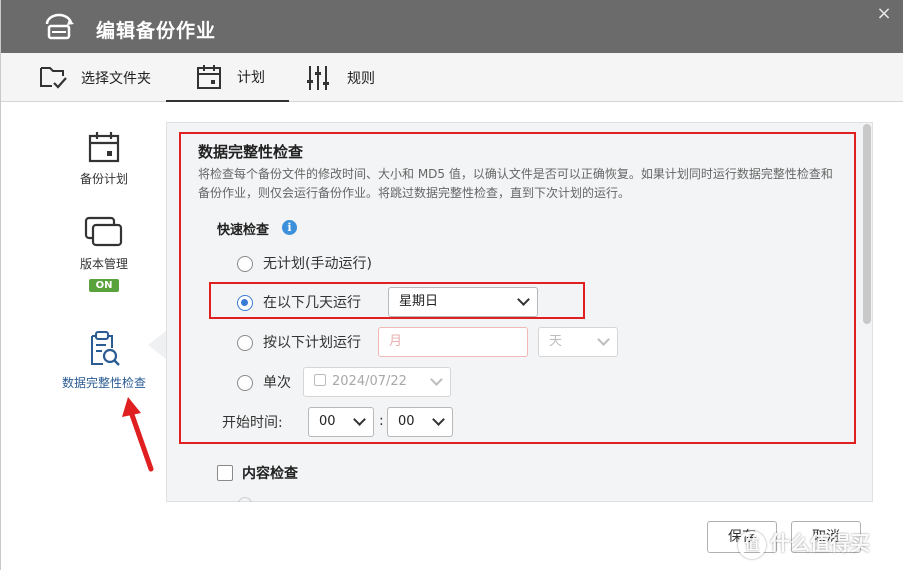  Describe the element at coordinates (138, 434) in the screenshot. I see `annotation-arrow-icon` at that location.